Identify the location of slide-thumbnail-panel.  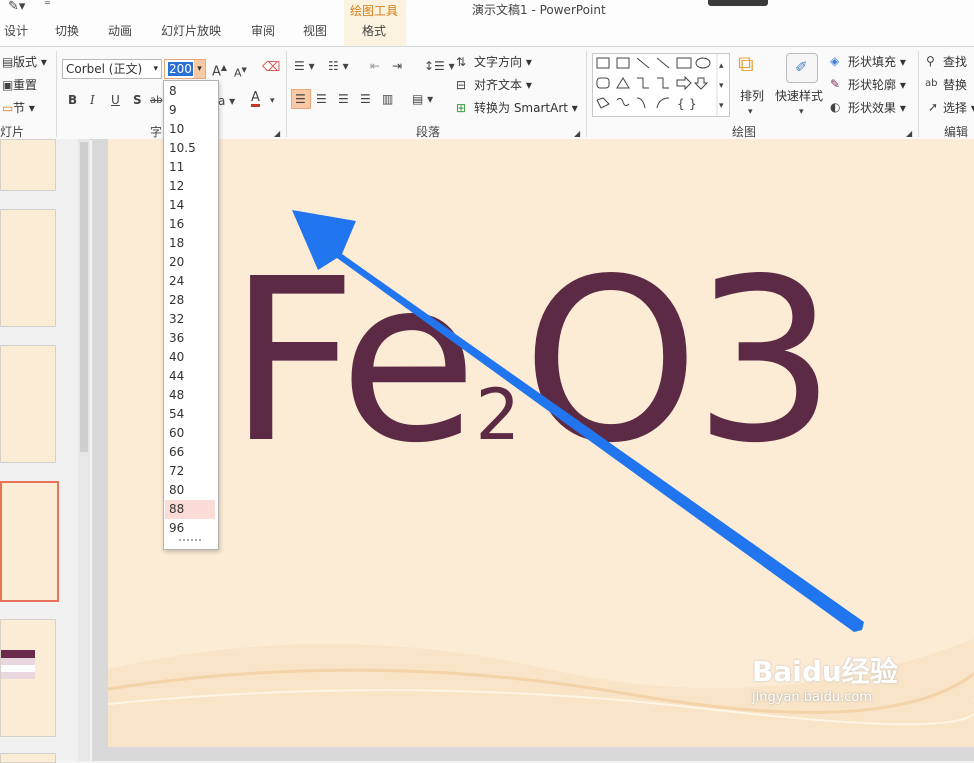
(39, 451).